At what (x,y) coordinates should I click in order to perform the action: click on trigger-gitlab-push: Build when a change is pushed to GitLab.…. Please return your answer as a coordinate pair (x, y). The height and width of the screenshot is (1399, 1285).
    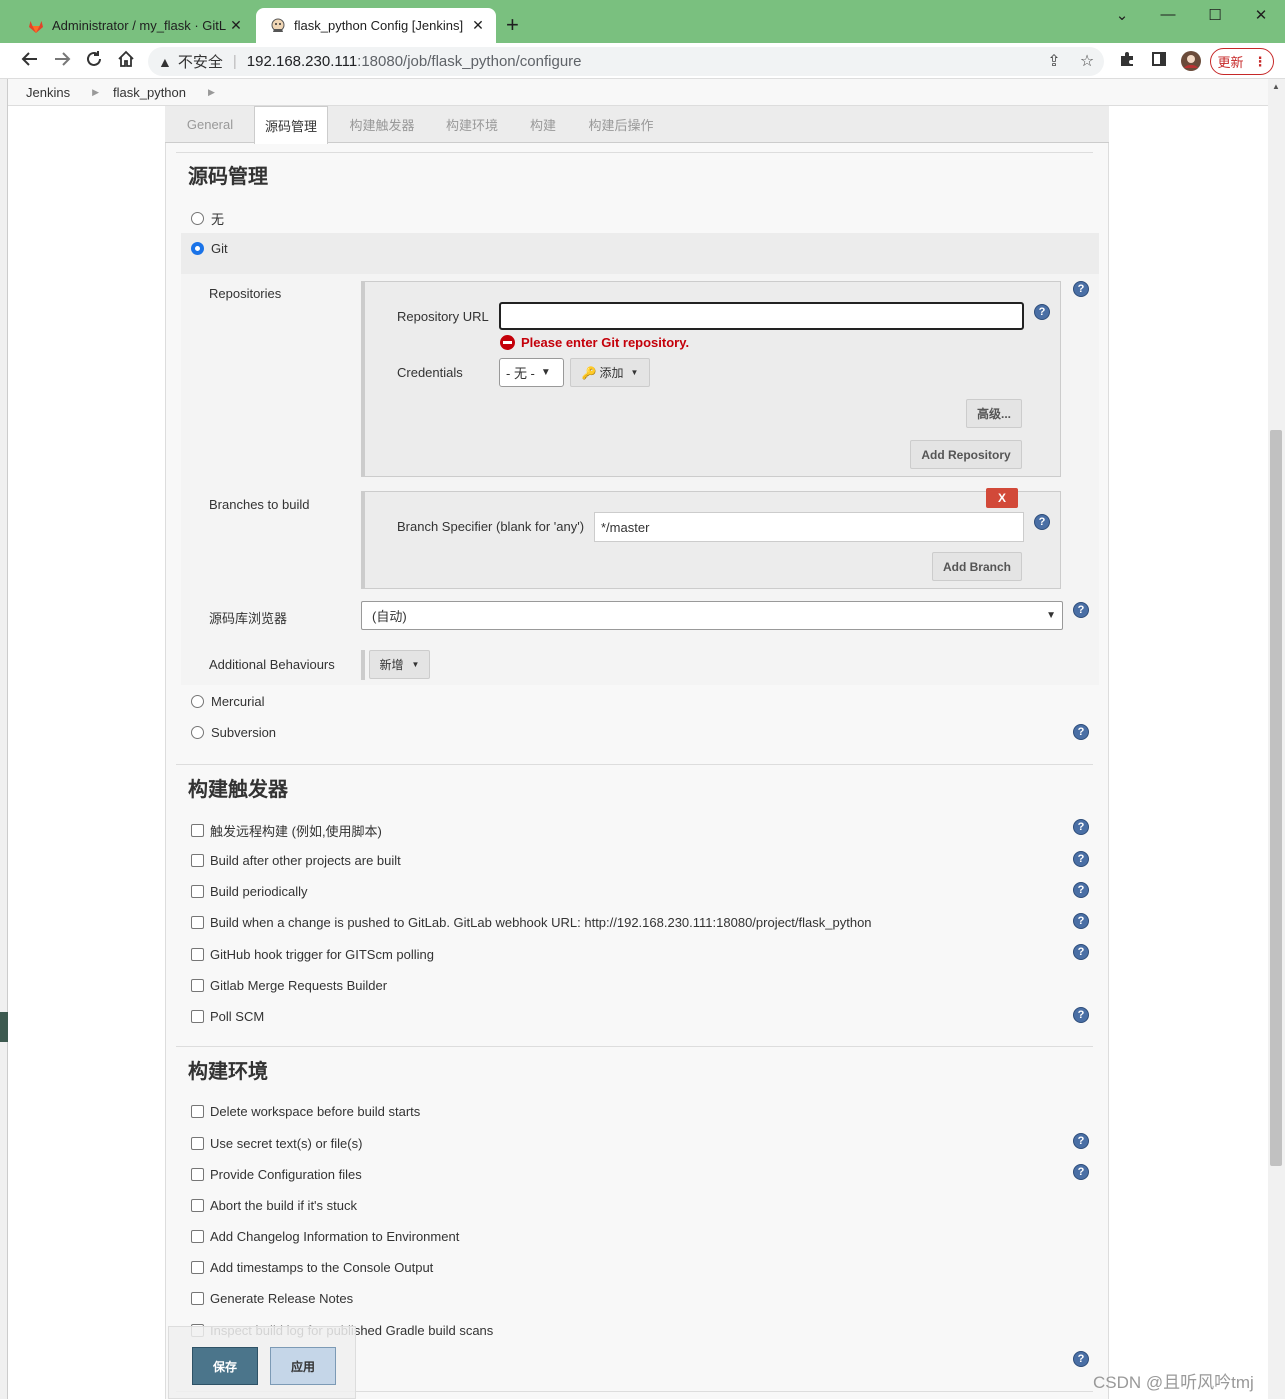
    Looking at the image, I should click on (531, 922).